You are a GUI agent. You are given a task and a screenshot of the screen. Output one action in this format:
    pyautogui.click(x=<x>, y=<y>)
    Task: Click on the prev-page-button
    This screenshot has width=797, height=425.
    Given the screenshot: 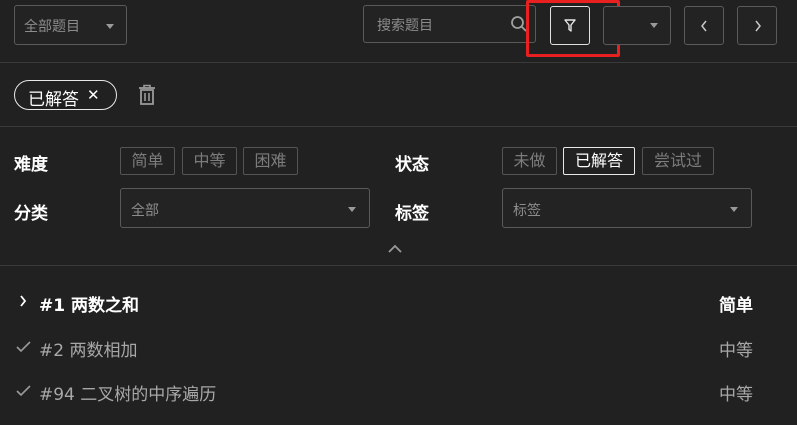 What is the action you would take?
    pyautogui.click(x=704, y=25)
    